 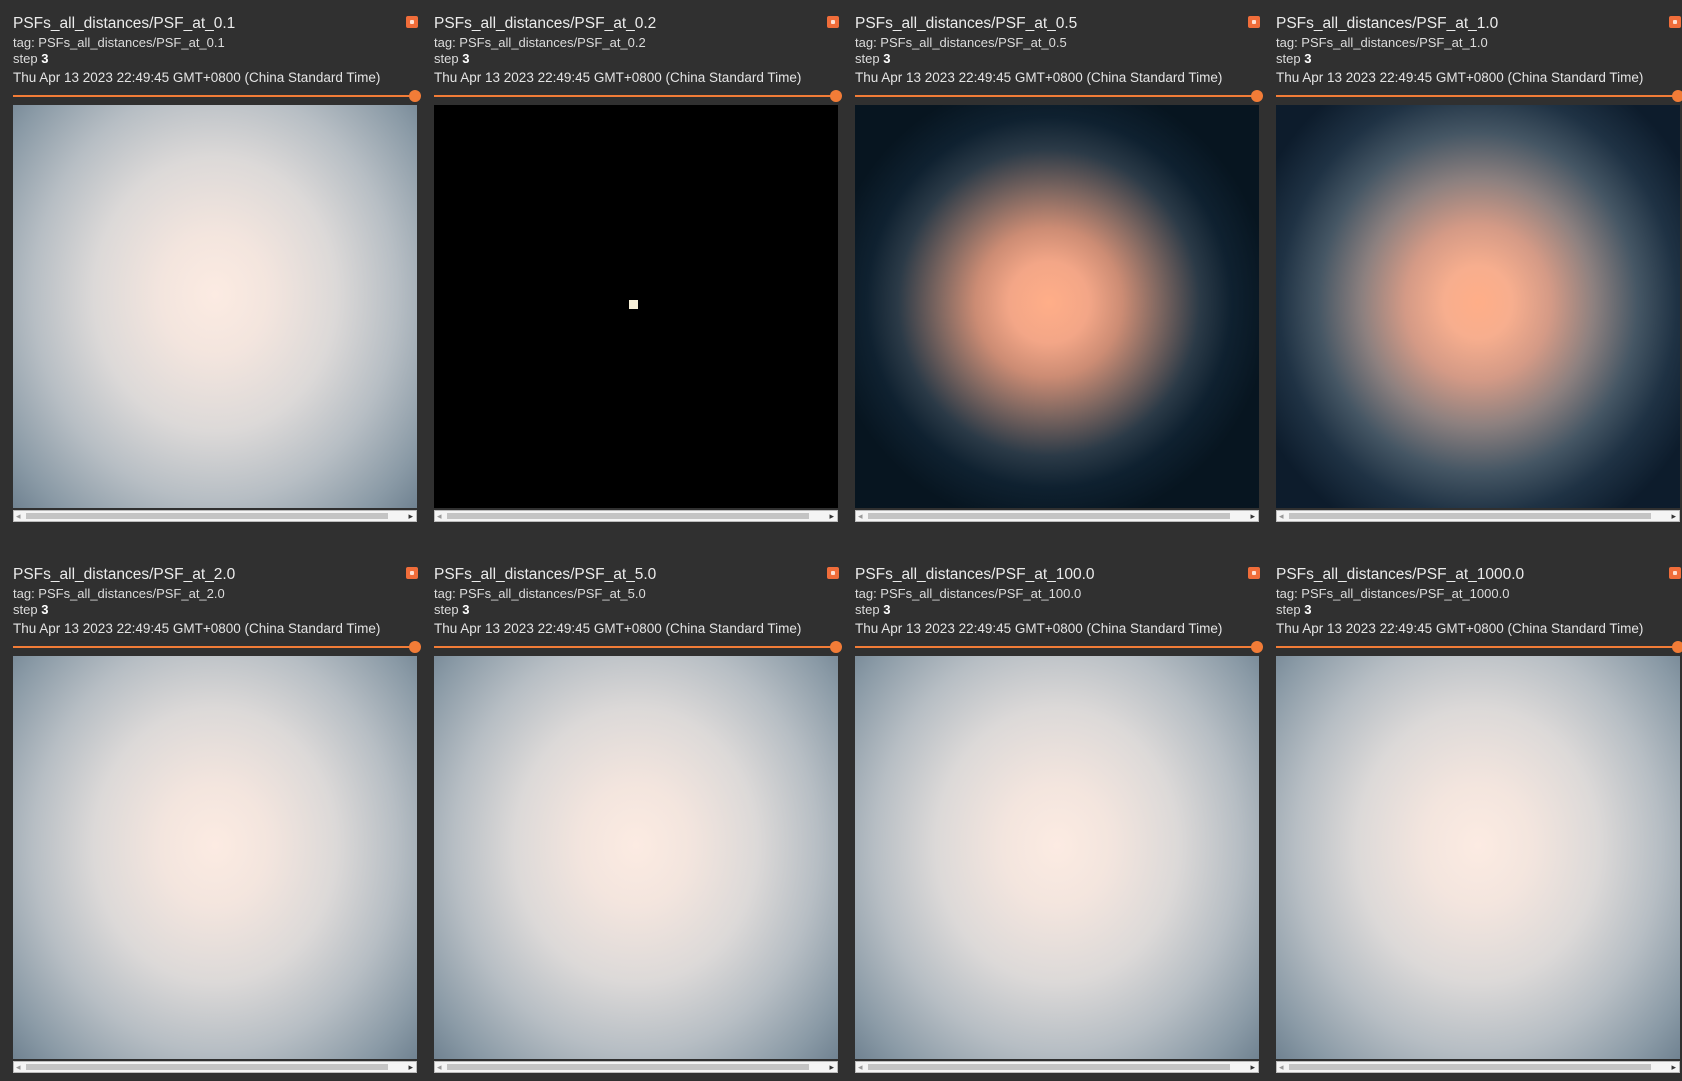 What do you see at coordinates (540, 593) in the screenshot?
I see `card-tag: tag: PSFs_all_distances/PSF_at_5.0` at bounding box center [540, 593].